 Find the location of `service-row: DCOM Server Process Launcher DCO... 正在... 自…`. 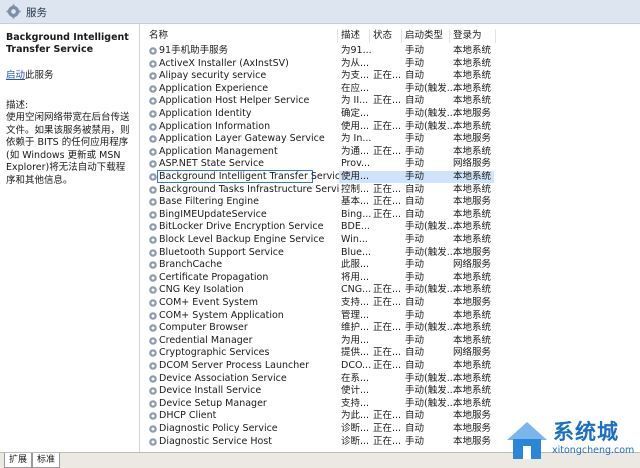

service-row: DCOM Server Process Launcher DCO... 正在... 自… is located at coordinates (390, 366).